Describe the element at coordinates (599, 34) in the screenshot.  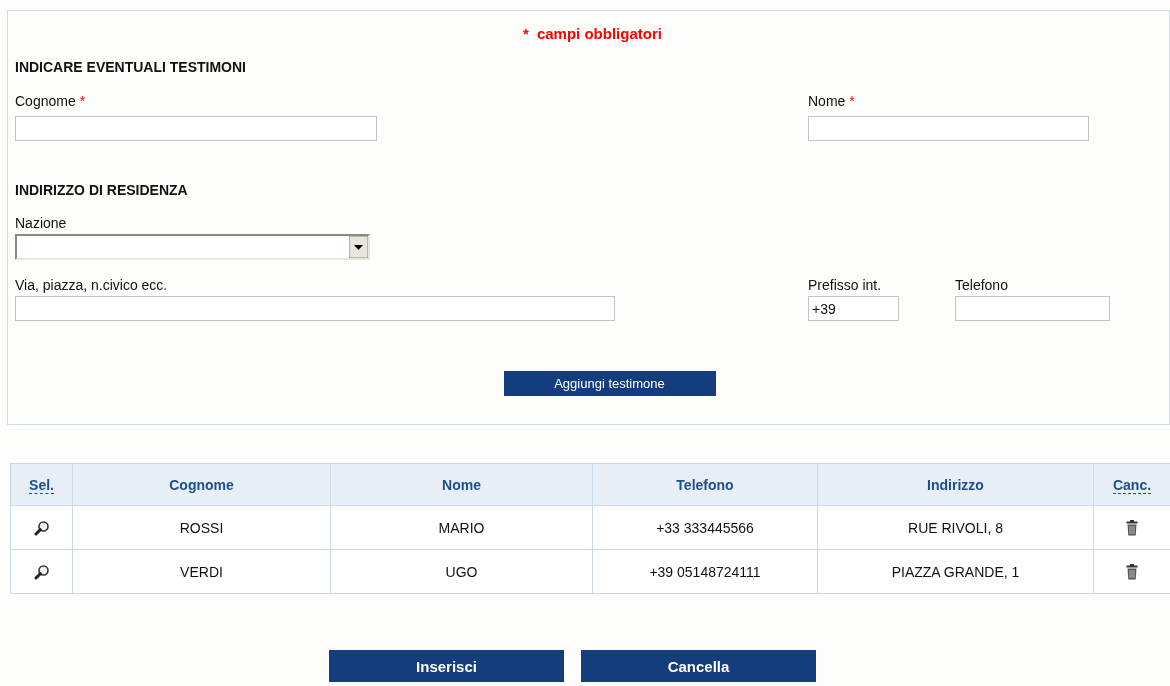
I see `required-note: campi obbligatori` at that location.